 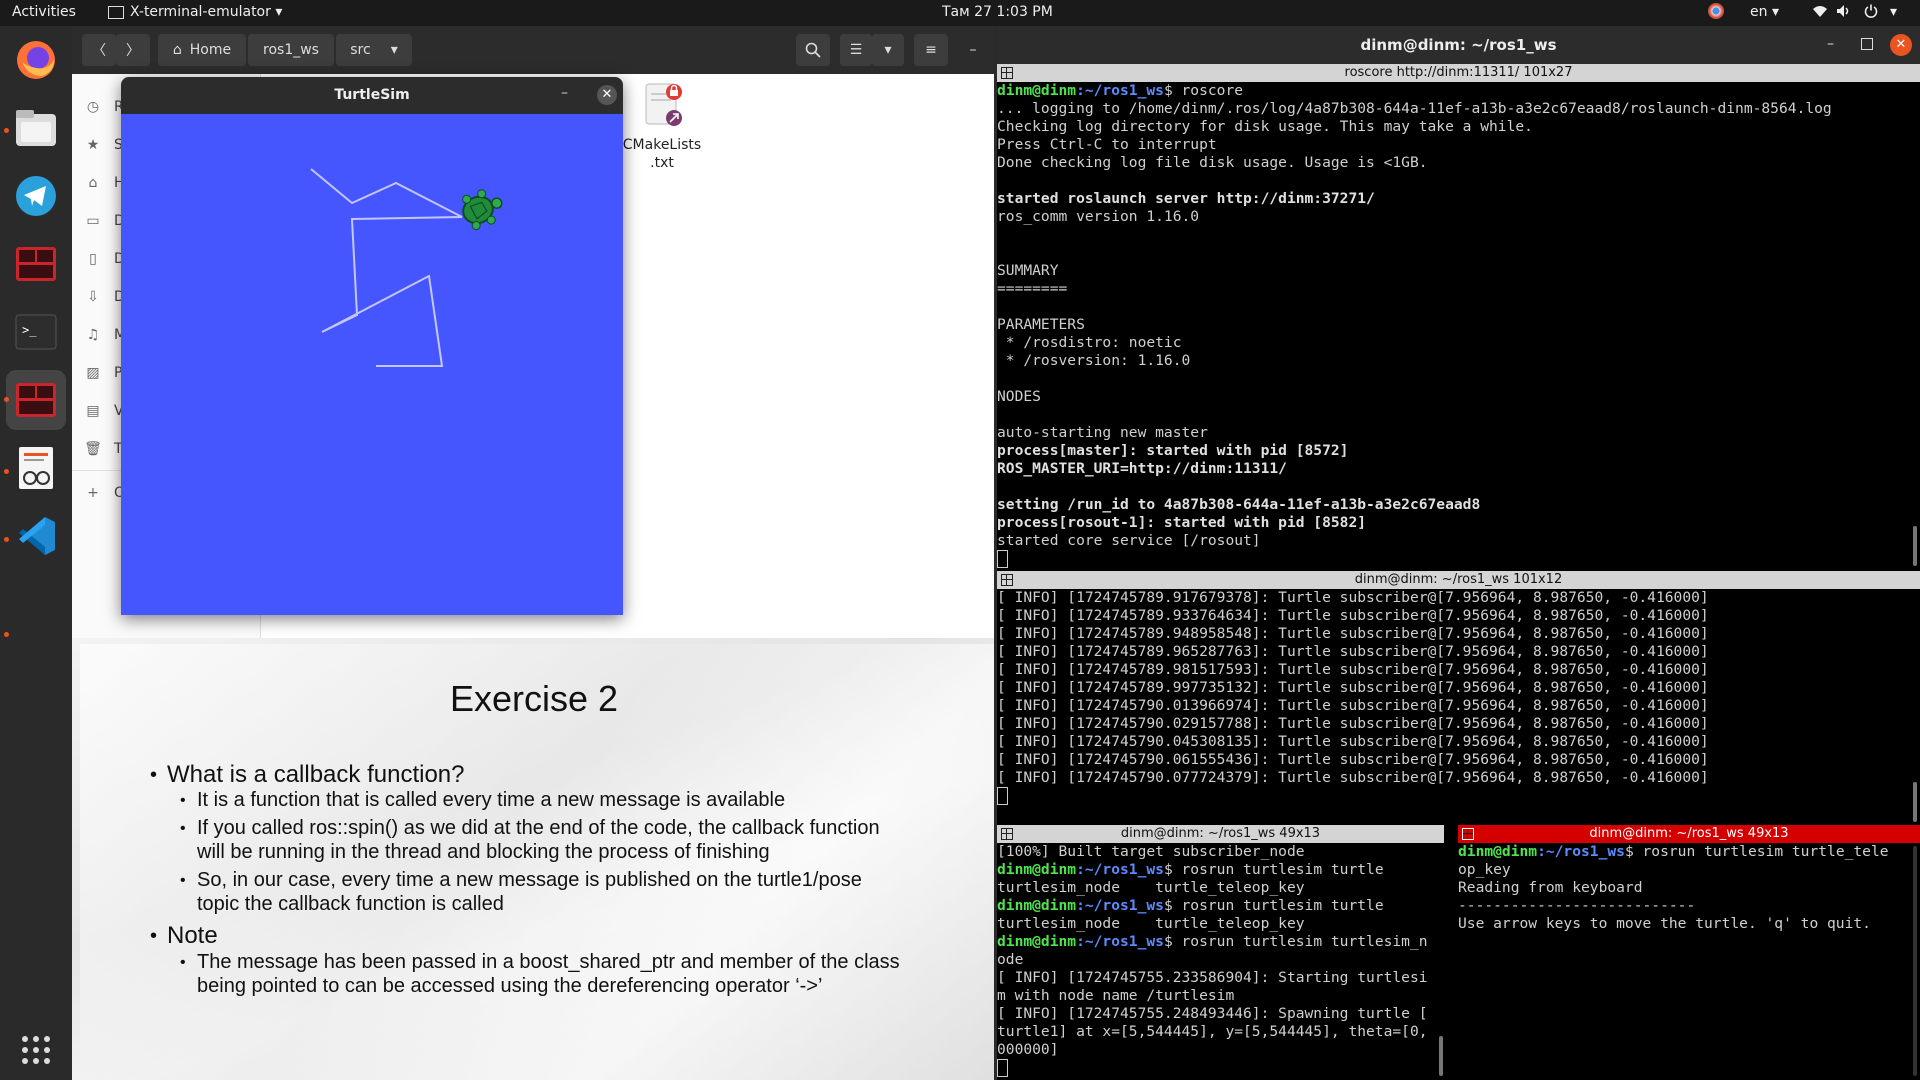 I want to click on list-view-icon: ☰, so click(x=856, y=50).